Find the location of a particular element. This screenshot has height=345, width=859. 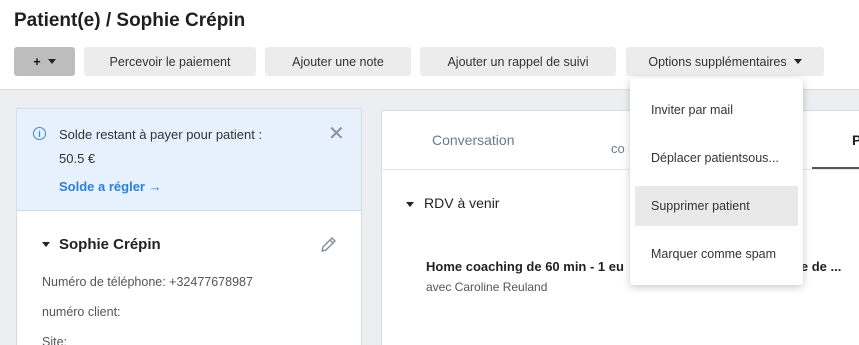

appointment-title: Home coaching de 60 min - 1 eu is located at coordinates (525, 266).